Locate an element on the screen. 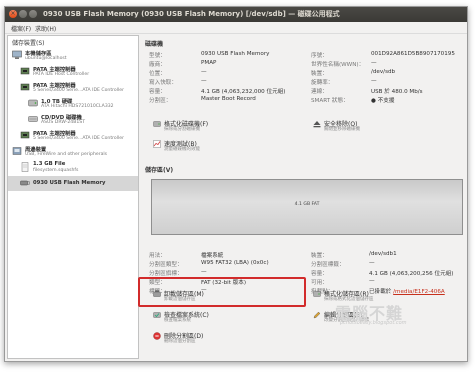 The width and height of the screenshot is (475, 375). drive-location-value: — is located at coordinates (204, 72).